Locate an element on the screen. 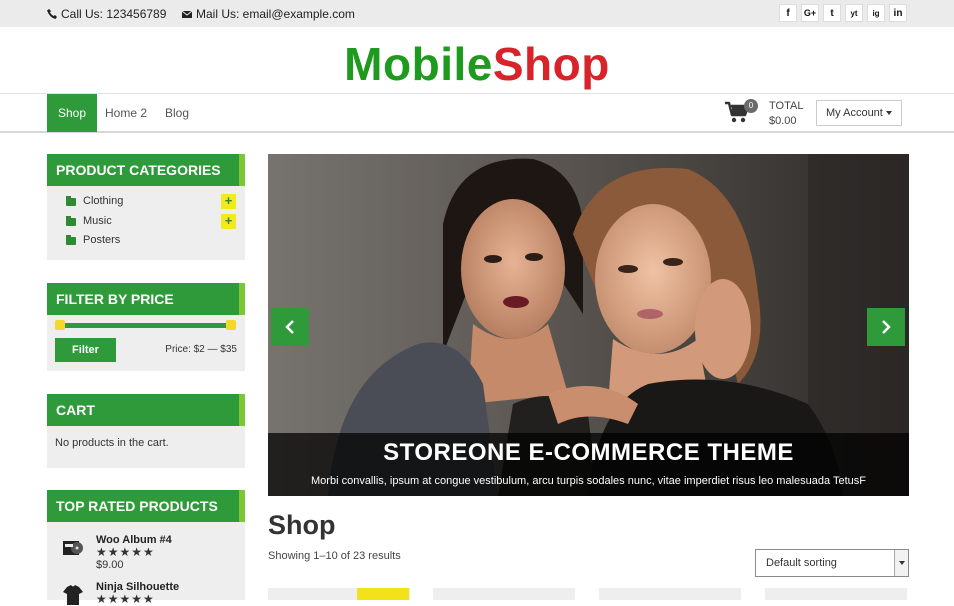  my-account-dropdown: My Account is located at coordinates (859, 113).